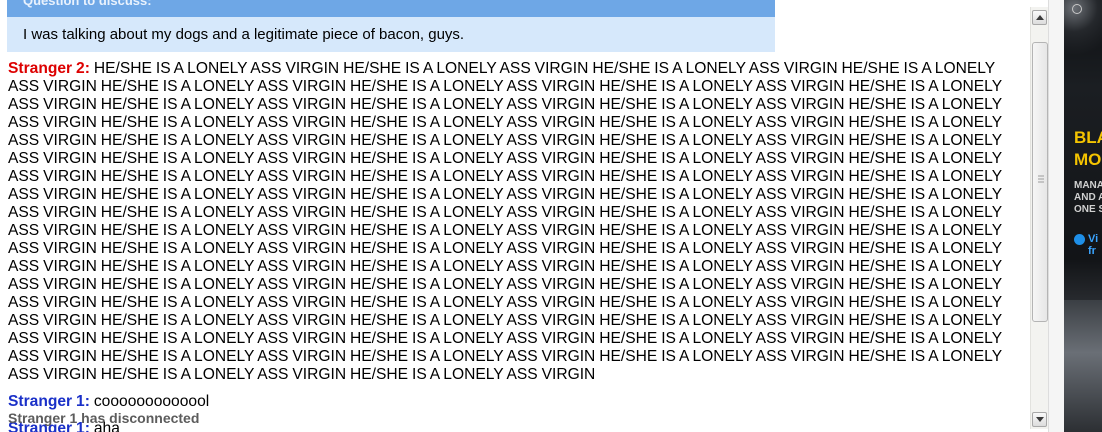 The height and width of the screenshot is (432, 1102). What do you see at coordinates (514, 402) in the screenshot?
I see `chat-message: Stranger 1: cooooooooooool` at bounding box center [514, 402].